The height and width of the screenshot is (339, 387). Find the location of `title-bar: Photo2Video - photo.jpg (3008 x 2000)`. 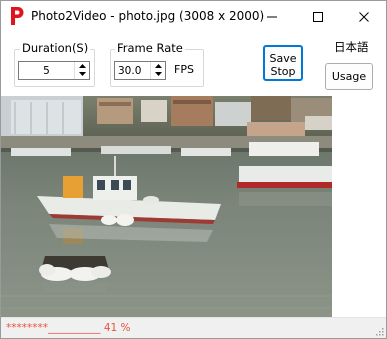

title-bar: Photo2Video - photo.jpg (3008 x 2000) is located at coordinates (193, 16).